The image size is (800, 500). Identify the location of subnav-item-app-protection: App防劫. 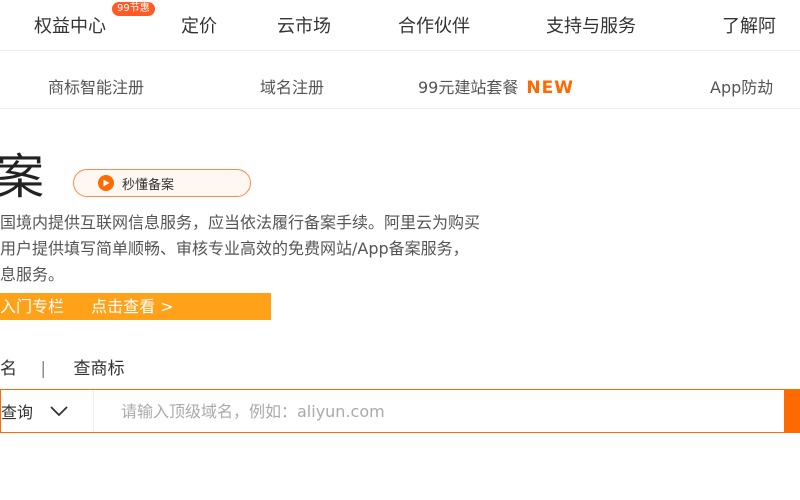
(741, 86).